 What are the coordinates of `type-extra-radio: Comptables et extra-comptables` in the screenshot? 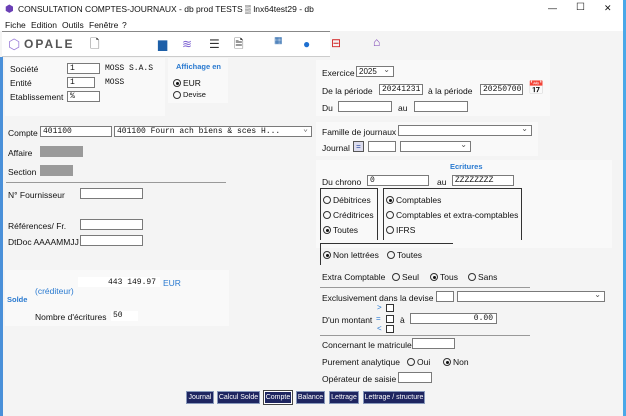 It's located at (452, 215).